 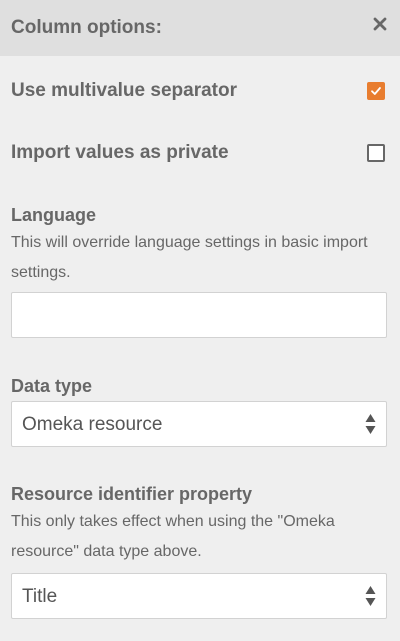 I want to click on language-input, so click(x=199, y=315).